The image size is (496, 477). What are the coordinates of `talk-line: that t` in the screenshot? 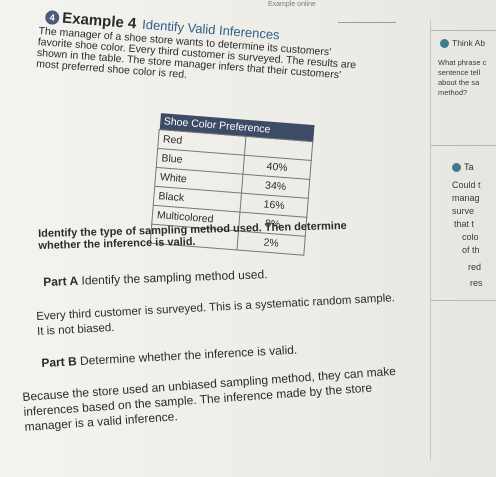 It's located at (464, 224).